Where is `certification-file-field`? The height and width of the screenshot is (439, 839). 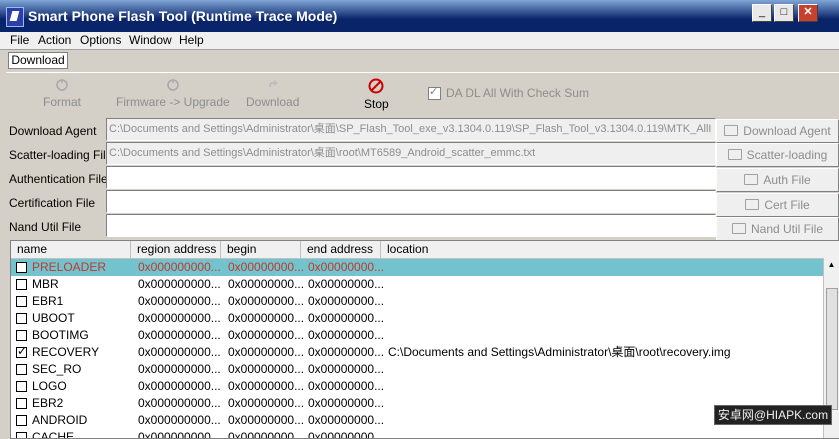
certification-file-field is located at coordinates (411, 201).